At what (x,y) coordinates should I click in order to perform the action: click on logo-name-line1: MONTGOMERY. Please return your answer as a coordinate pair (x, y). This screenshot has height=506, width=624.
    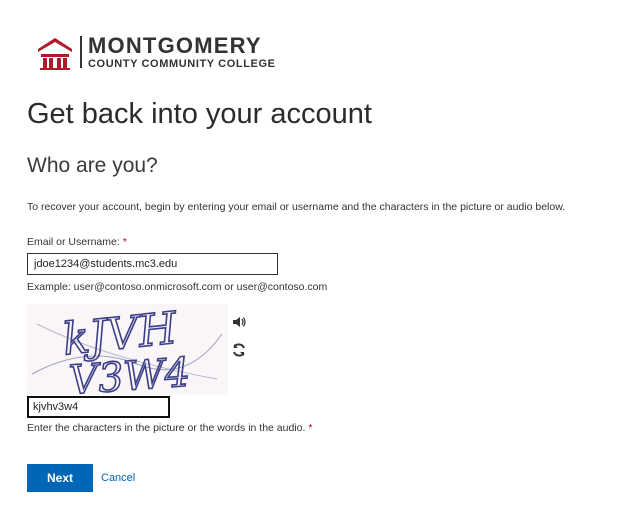
    Looking at the image, I should click on (175, 45).